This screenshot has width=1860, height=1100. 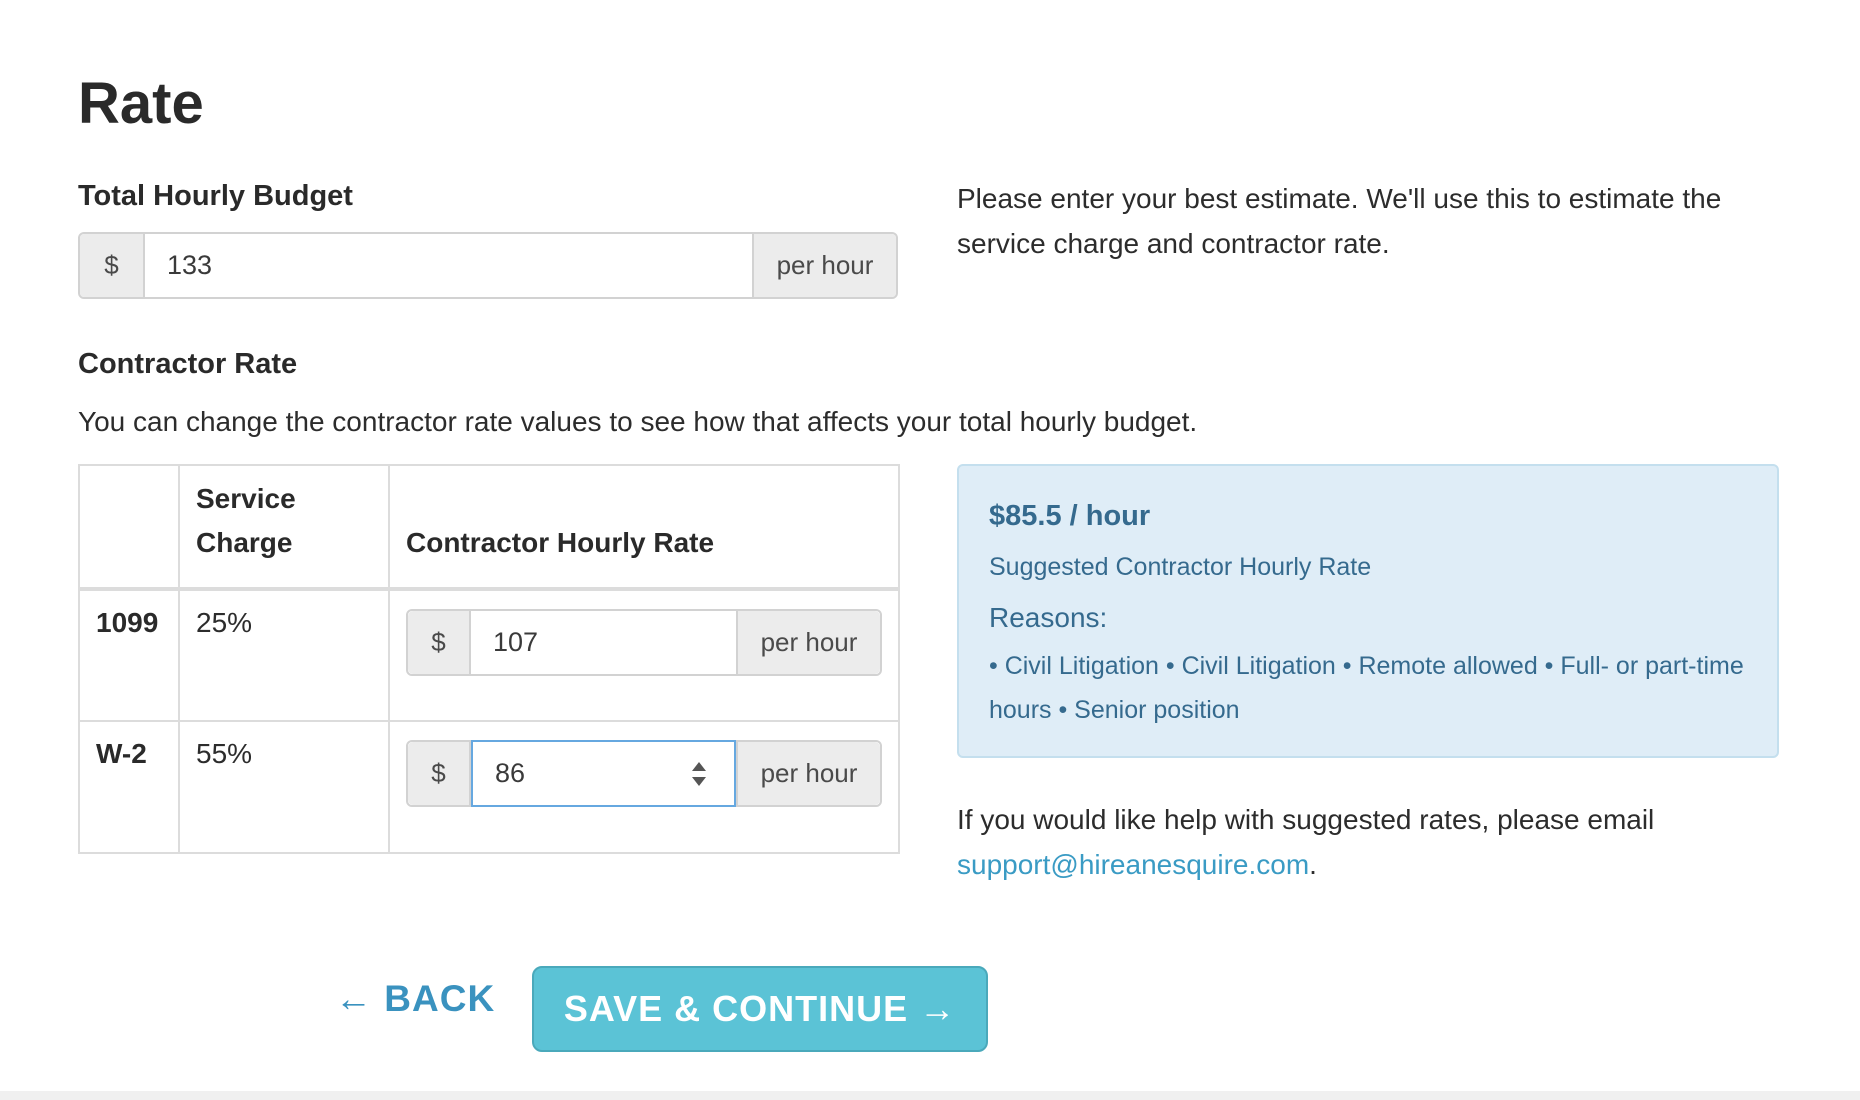 I want to click on page-title: Rate, so click(x=141, y=103).